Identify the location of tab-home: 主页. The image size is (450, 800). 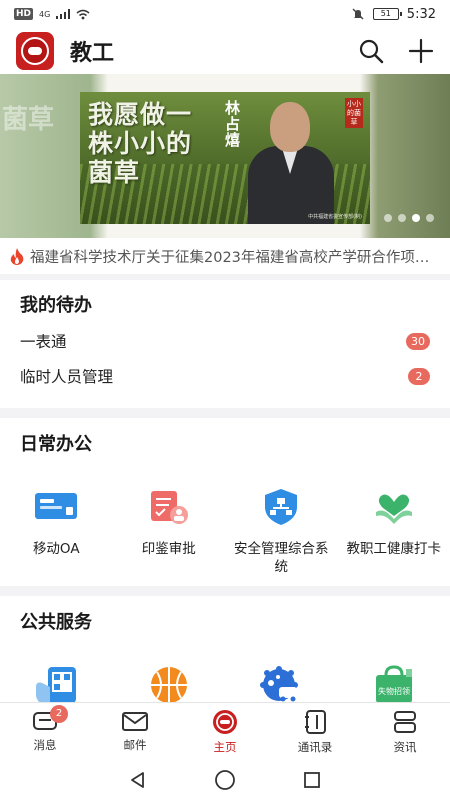
(225, 731).